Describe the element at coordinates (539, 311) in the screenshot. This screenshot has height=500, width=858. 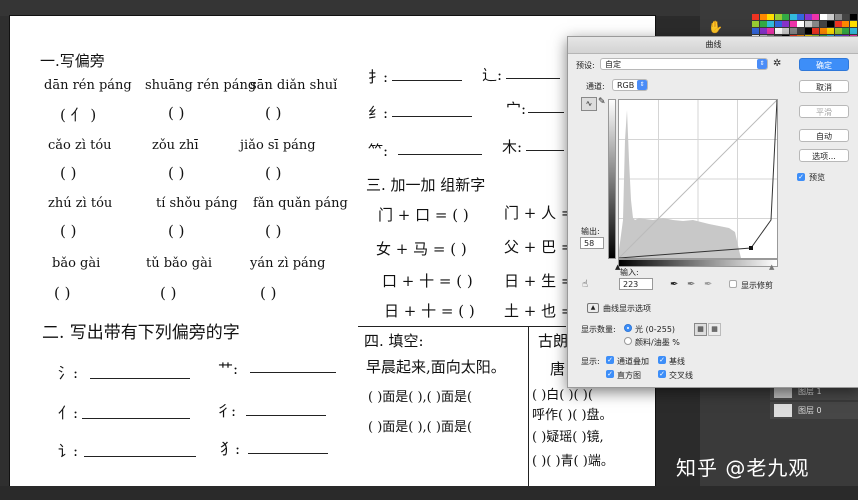
I see `equation: 土 + 也 =` at that location.